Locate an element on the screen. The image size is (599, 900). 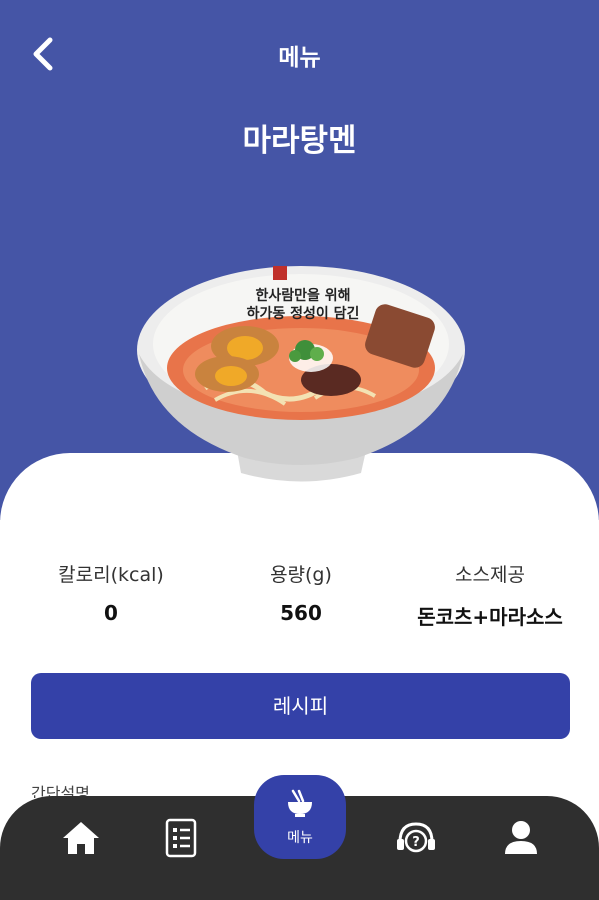
nav-user is located at coordinates (521, 838).